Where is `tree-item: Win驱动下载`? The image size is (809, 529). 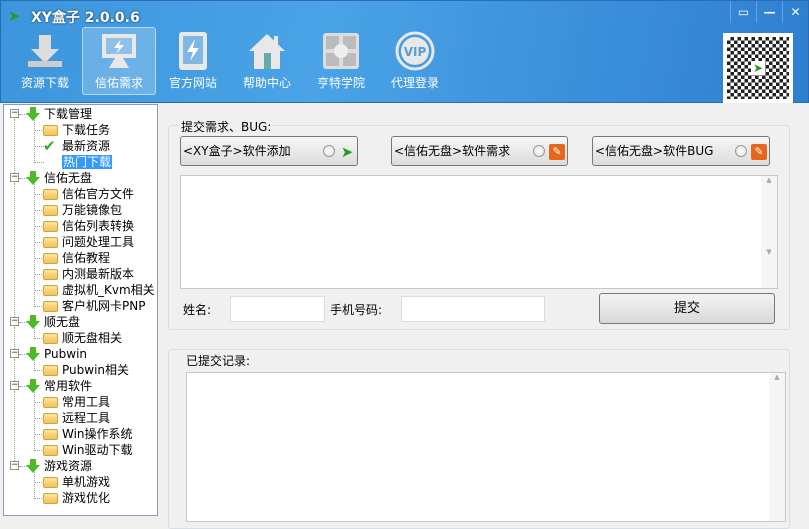
tree-item: Win驱动下载 is located at coordinates (97, 450).